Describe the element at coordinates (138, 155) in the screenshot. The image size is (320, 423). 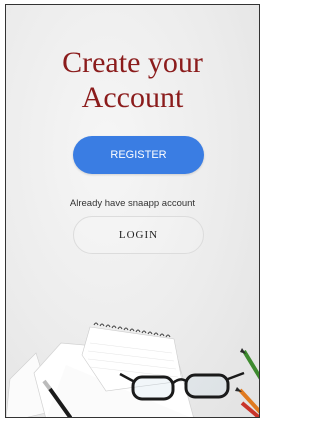
I see `register-button: REGISTER` at that location.